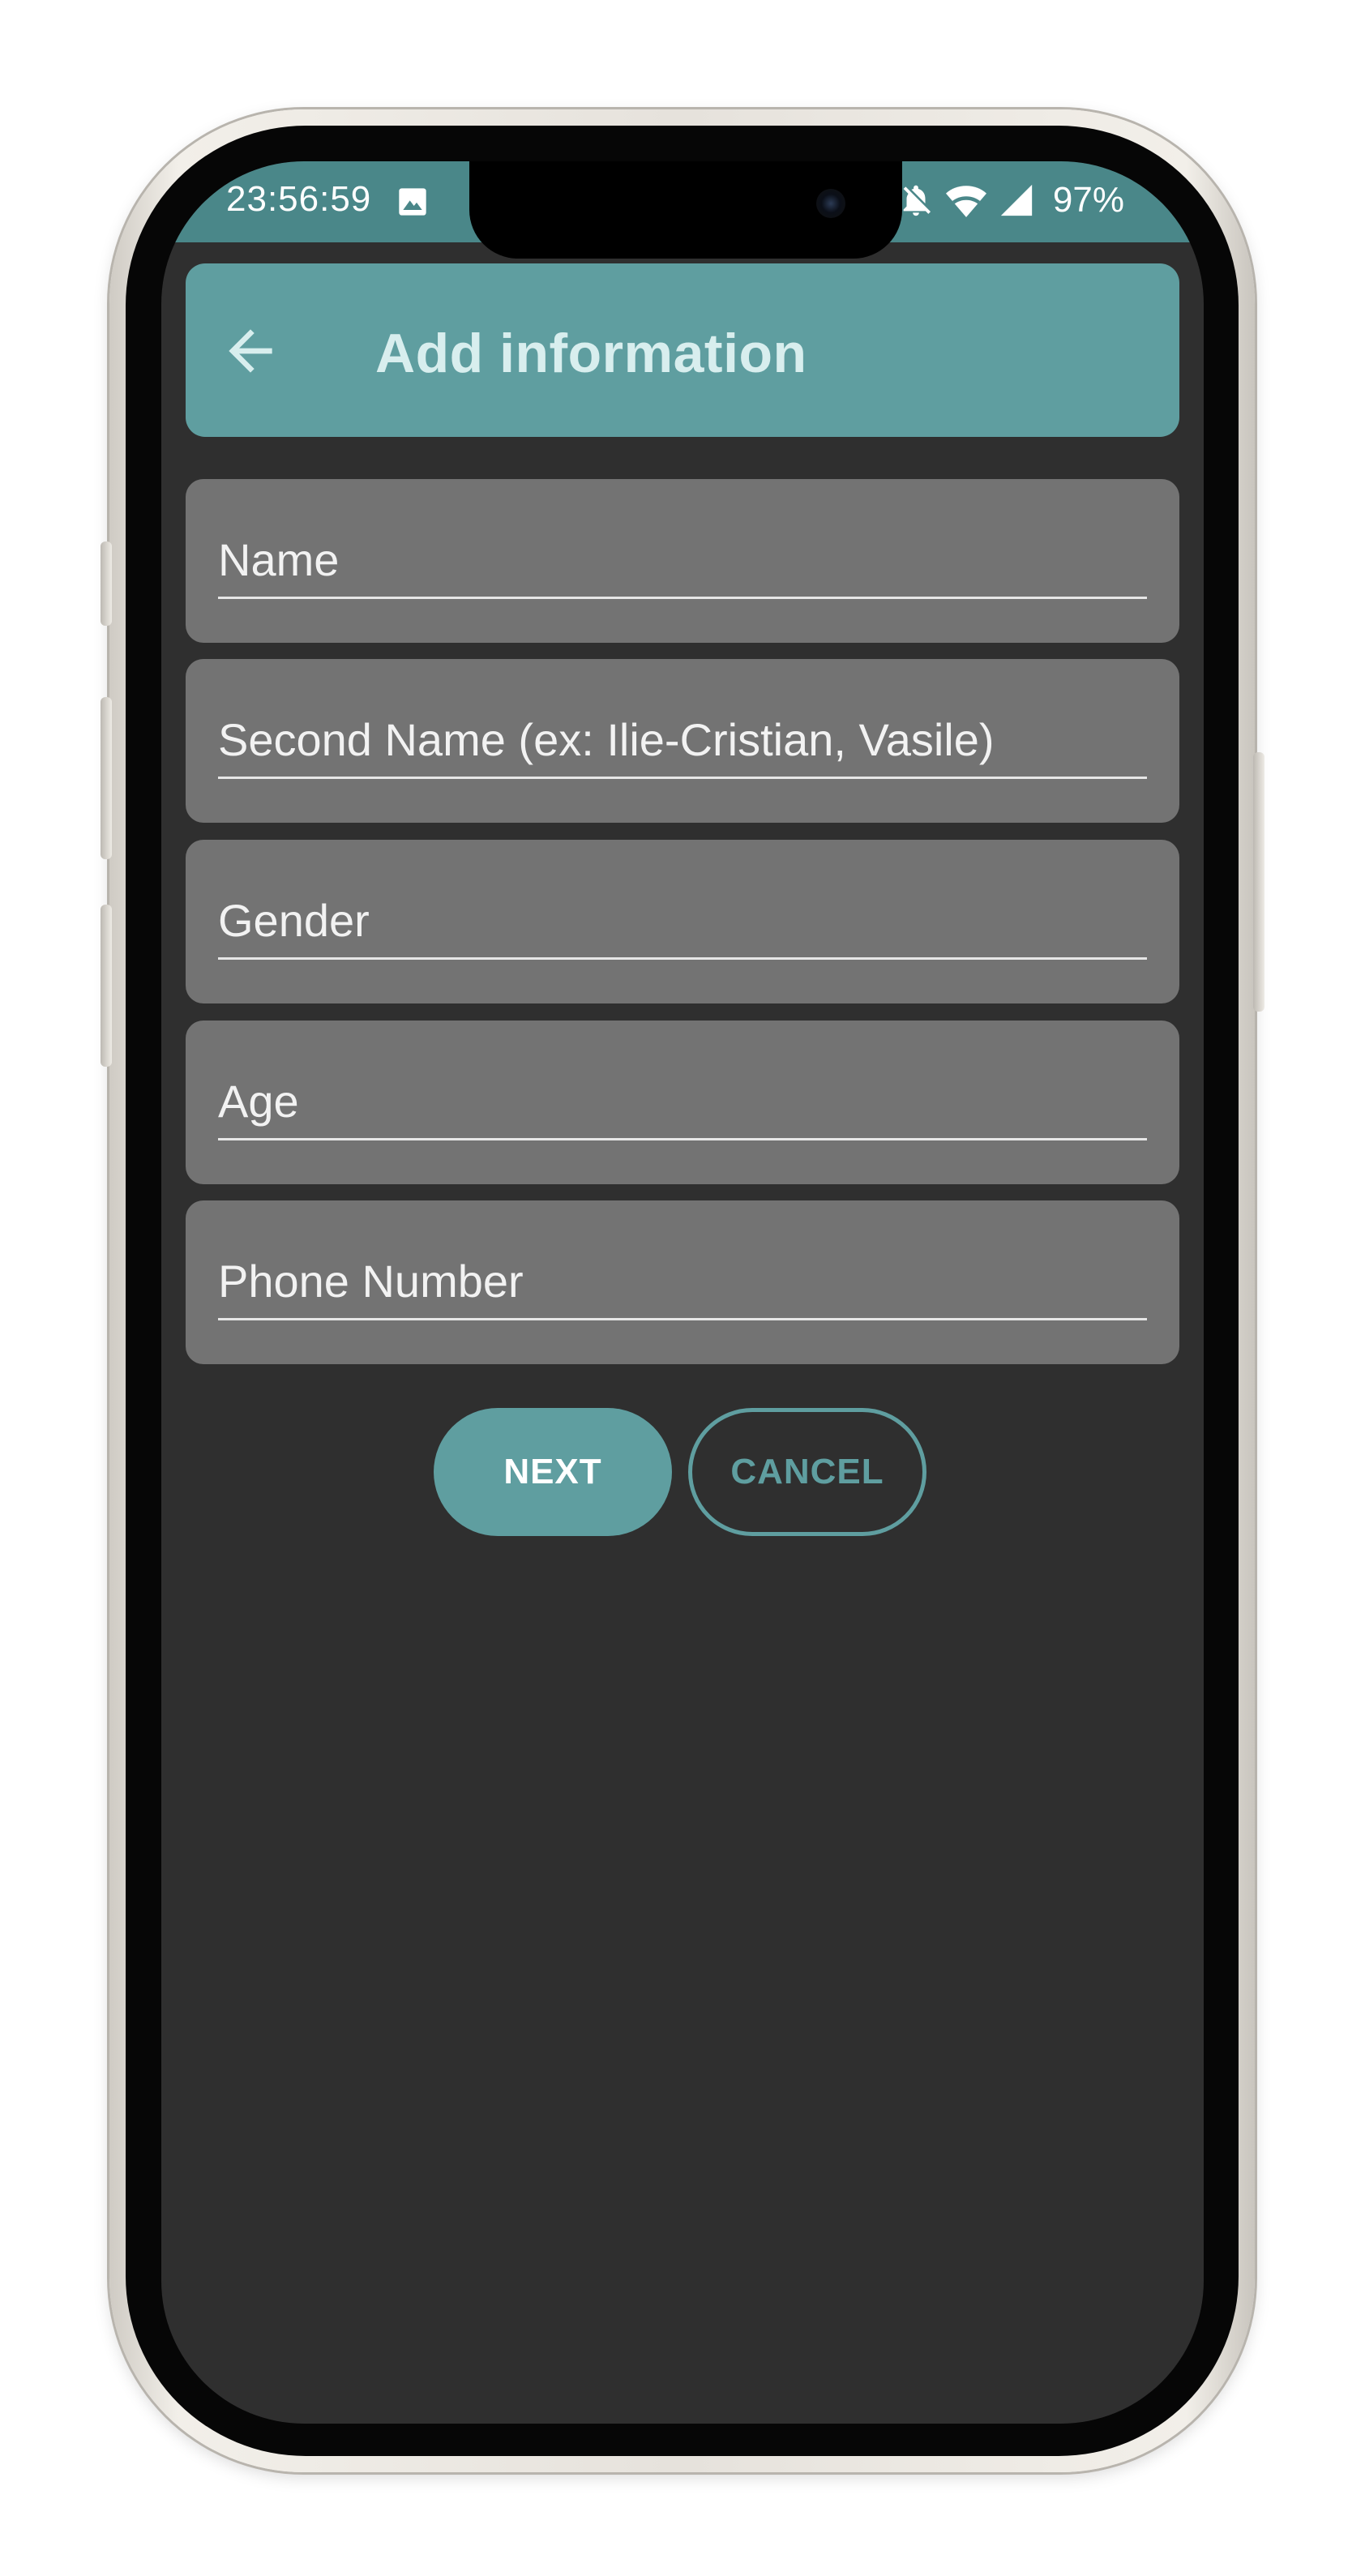 This screenshot has height=2576, width=1365. What do you see at coordinates (682, 743) in the screenshot?
I see `second-name-field` at bounding box center [682, 743].